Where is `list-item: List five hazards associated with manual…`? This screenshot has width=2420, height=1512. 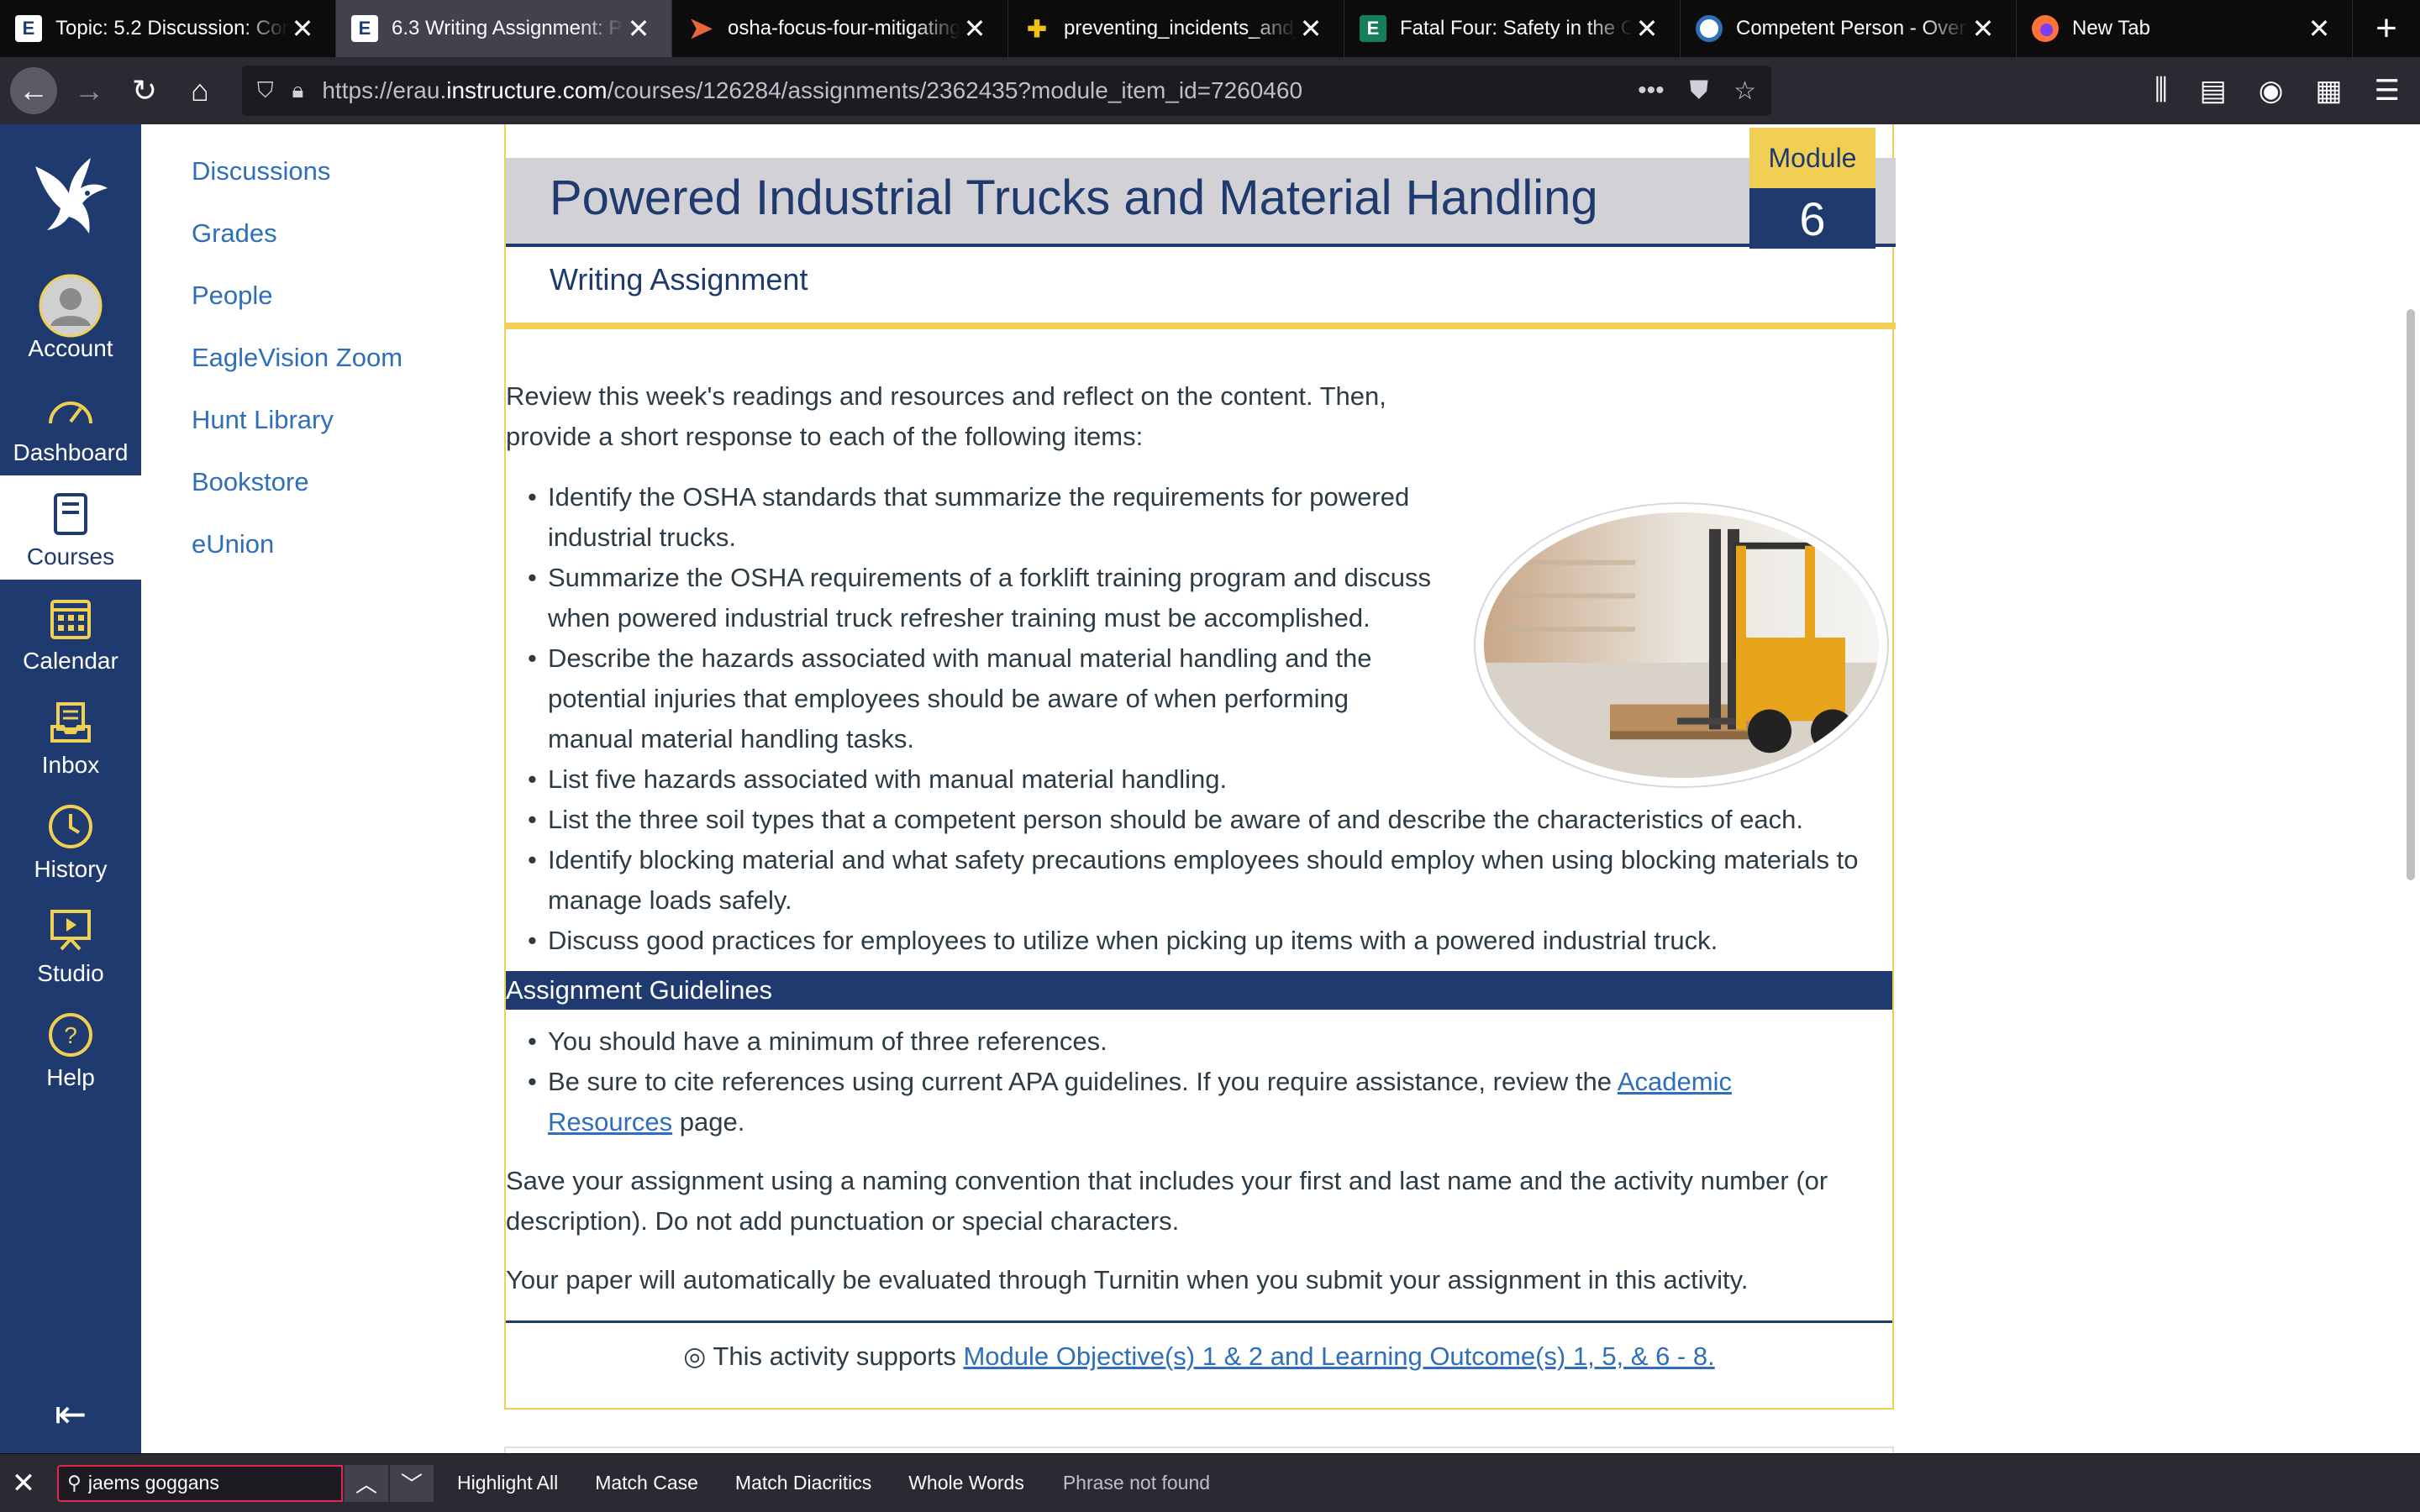
list-item: List five hazards associated with manual… is located at coordinates (1199, 779).